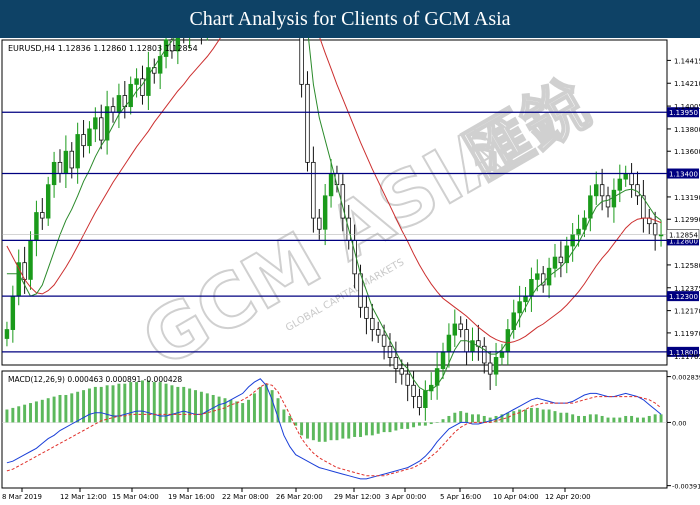  Describe the element at coordinates (350, 19) in the screenshot. I see `chart-title: Chart Analysis for Clients of GCM Asia` at that location.